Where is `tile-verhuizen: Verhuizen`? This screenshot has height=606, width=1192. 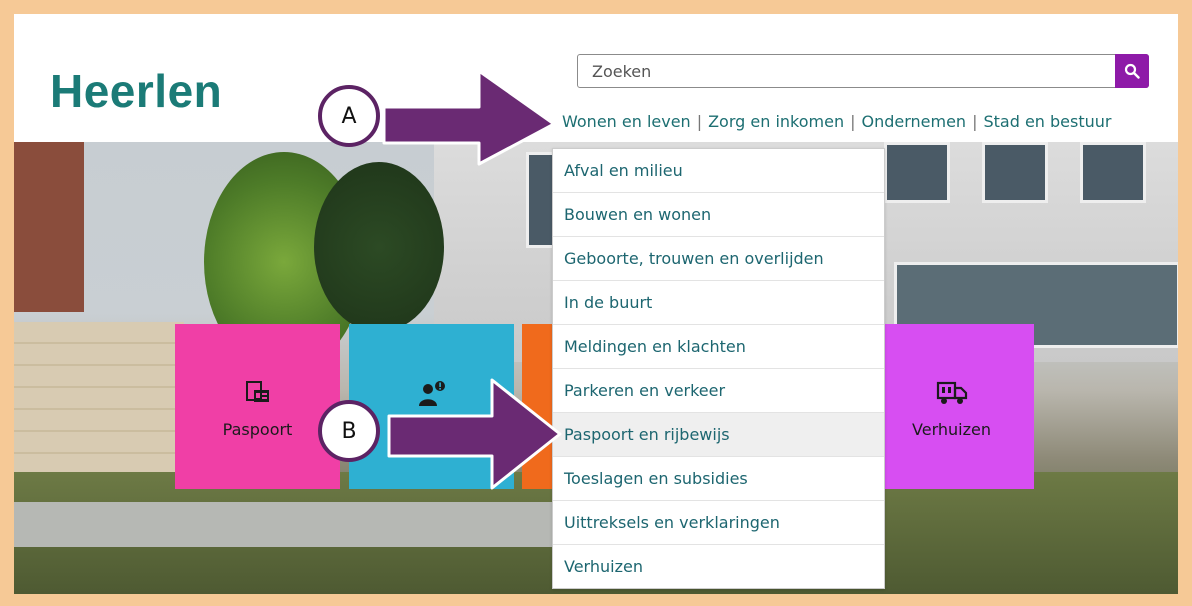
tile-verhuizen: Verhuizen is located at coordinates (951, 406).